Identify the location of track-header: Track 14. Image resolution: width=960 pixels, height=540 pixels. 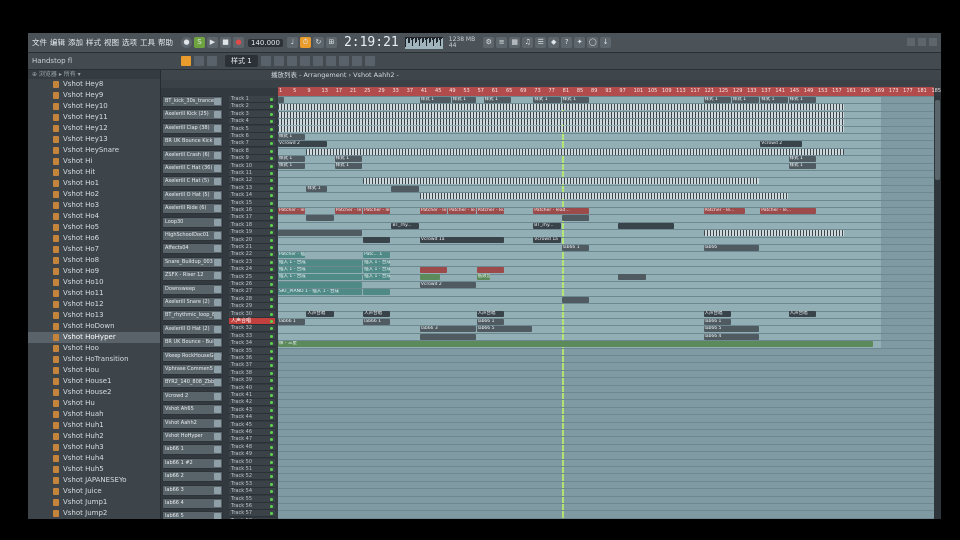
(252, 196).